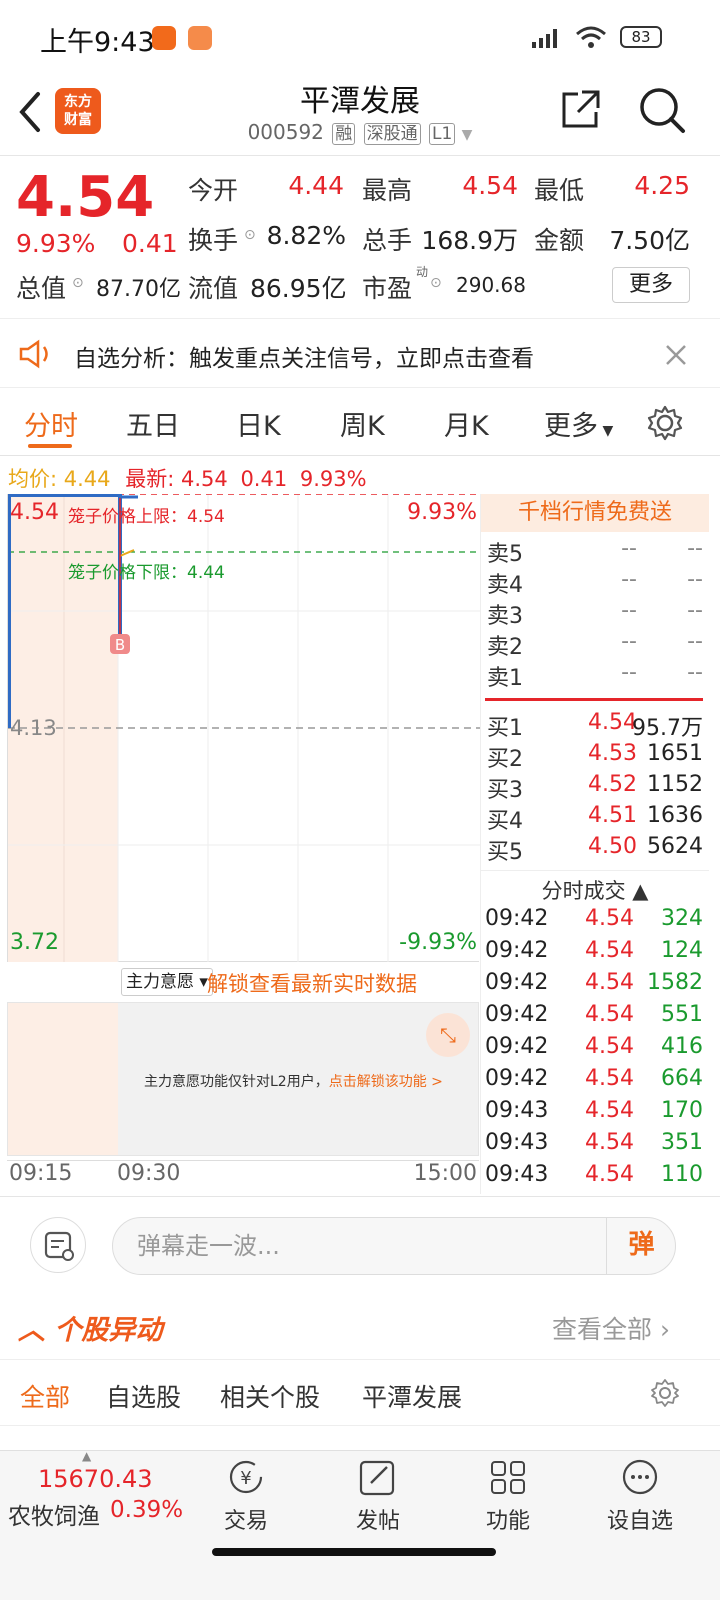  Describe the element at coordinates (31, 1330) in the screenshot. I see `chevron-up-icon: ︿` at that location.